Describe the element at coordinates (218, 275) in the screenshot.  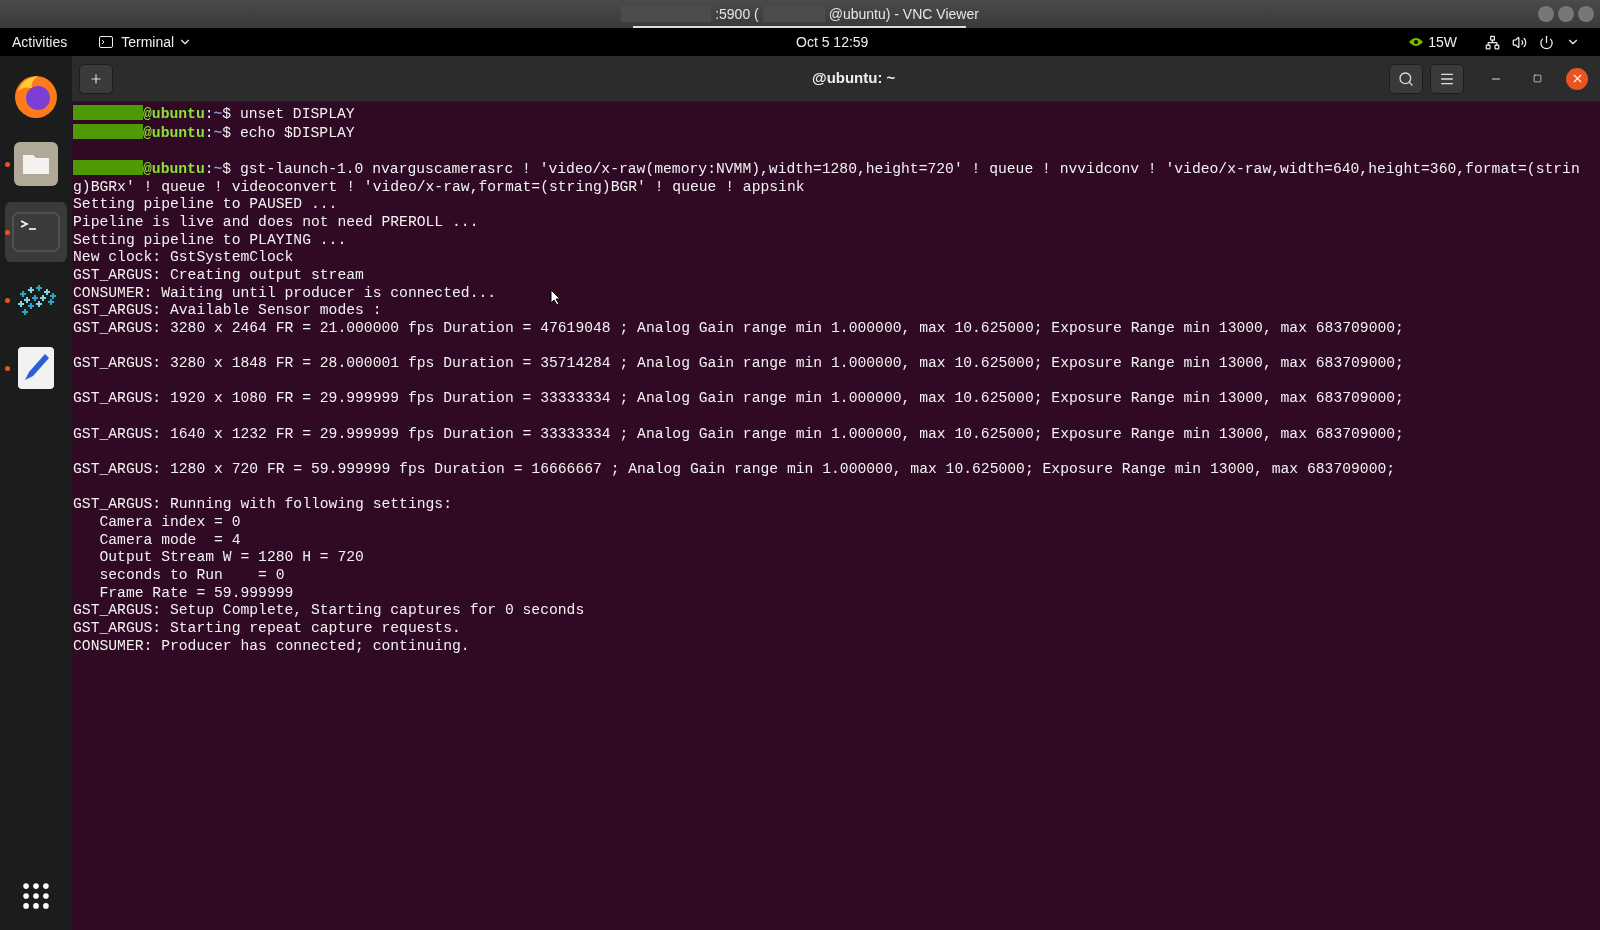
I see `output-line: GST_ARGUS: Creating output stream` at that location.